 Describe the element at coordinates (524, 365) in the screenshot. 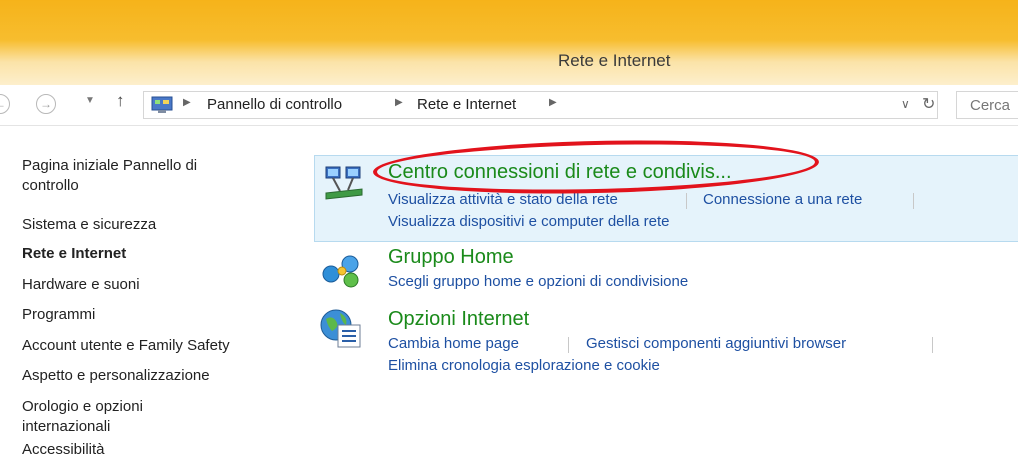

I see `link-delete-browsing-history: Elimina cronologia esplorazione e cookie` at that location.